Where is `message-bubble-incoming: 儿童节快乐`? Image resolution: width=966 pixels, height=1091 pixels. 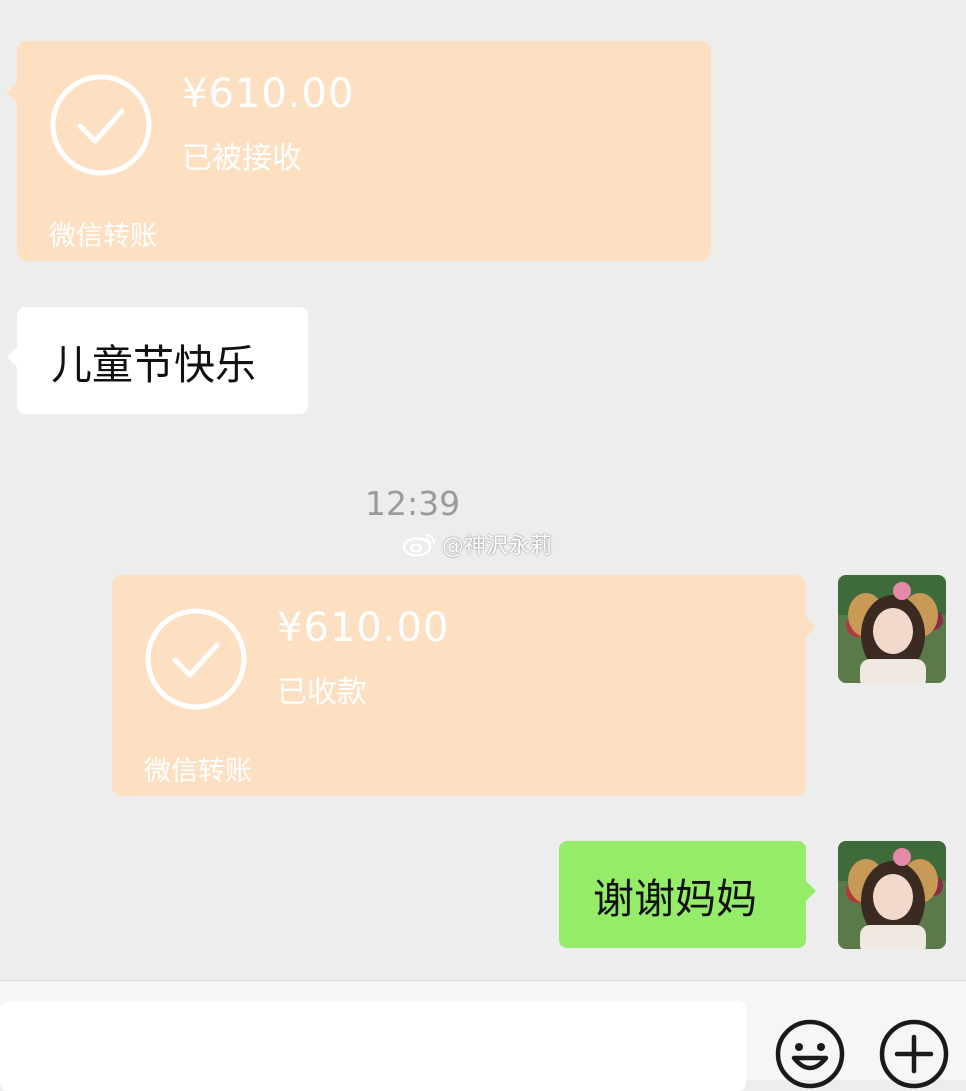
message-bubble-incoming: 儿童节快乐 is located at coordinates (157, 360).